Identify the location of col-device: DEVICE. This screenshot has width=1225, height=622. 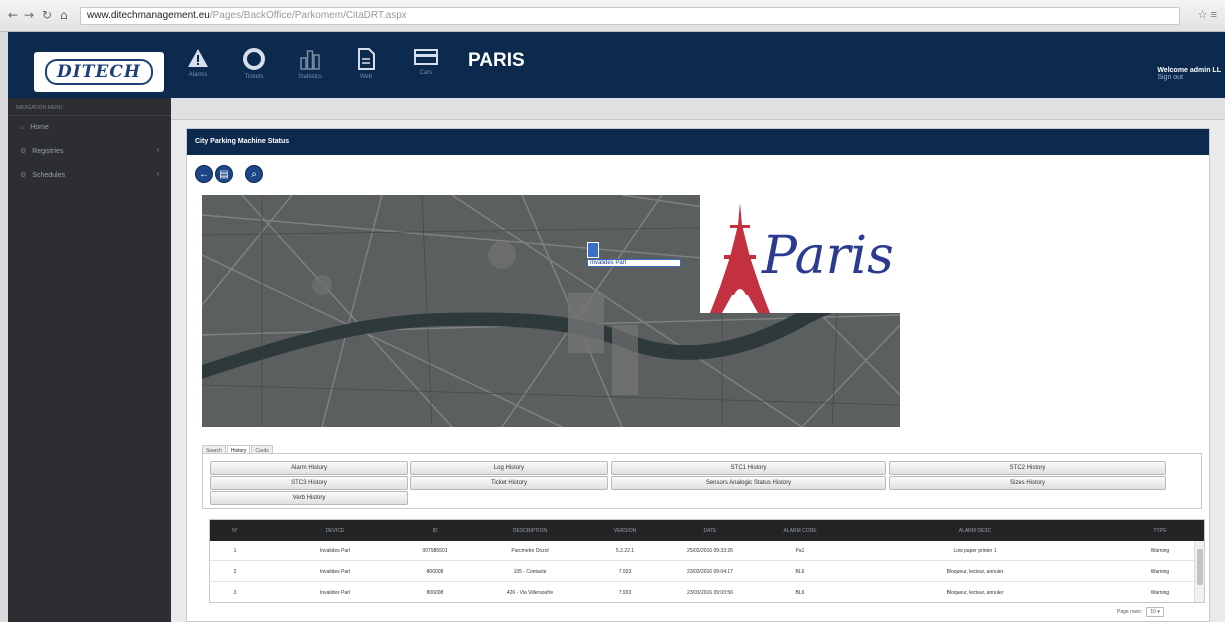
(335, 531).